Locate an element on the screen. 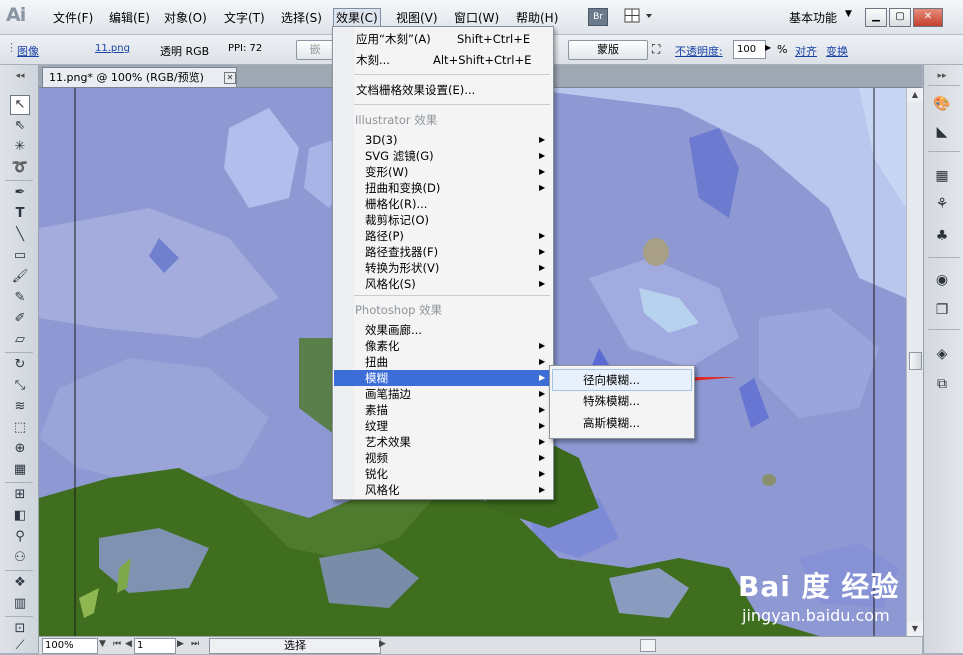 Image resolution: width=963 pixels, height=655 pixels. warp-tool-icon: ≋ is located at coordinates (20, 407).